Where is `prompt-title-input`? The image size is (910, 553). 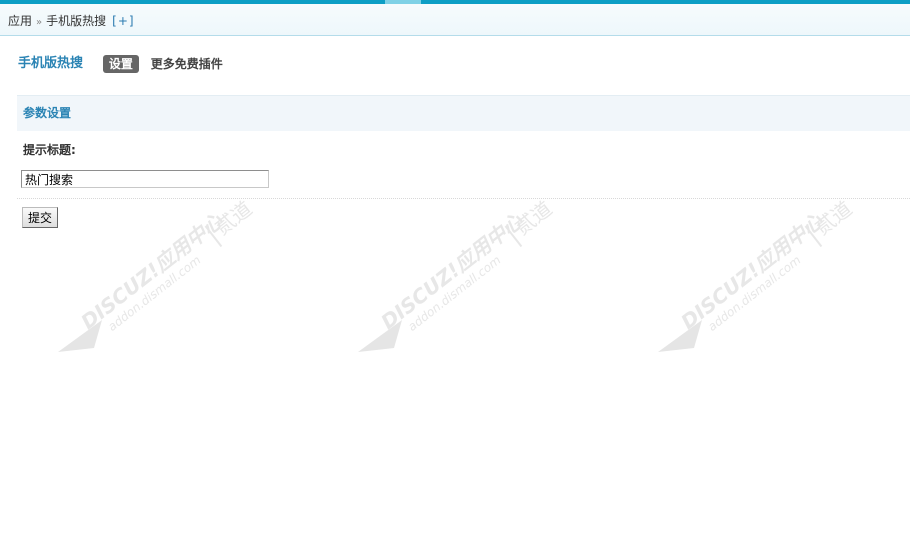 prompt-title-input is located at coordinates (145, 179).